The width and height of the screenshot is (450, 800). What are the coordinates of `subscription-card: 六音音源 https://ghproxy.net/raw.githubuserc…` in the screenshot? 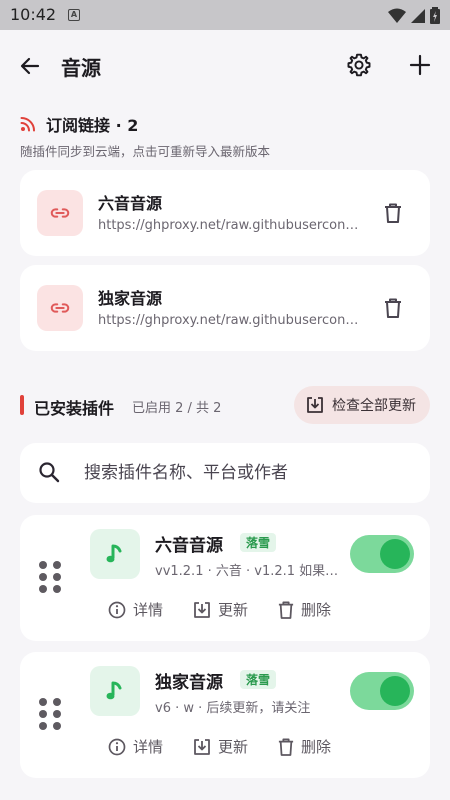 It's located at (225, 213).